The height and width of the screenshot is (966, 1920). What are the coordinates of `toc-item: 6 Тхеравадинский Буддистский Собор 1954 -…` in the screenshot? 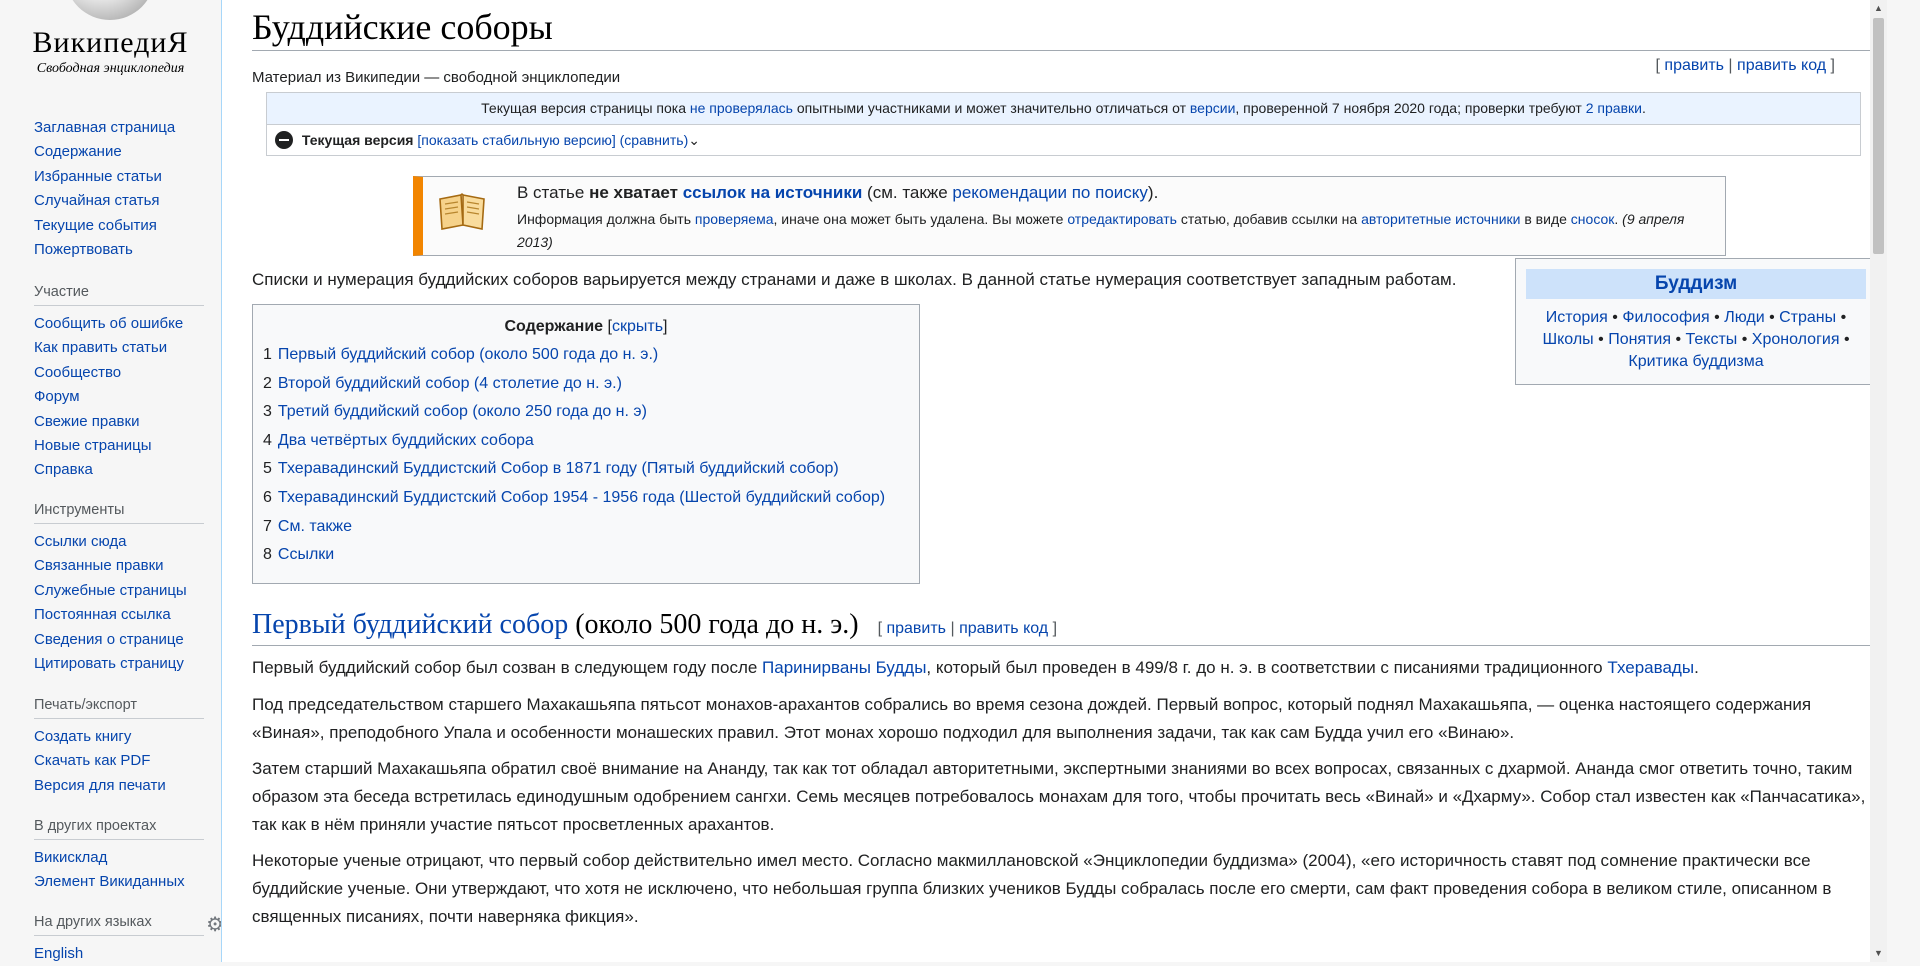 It's located at (591, 498).